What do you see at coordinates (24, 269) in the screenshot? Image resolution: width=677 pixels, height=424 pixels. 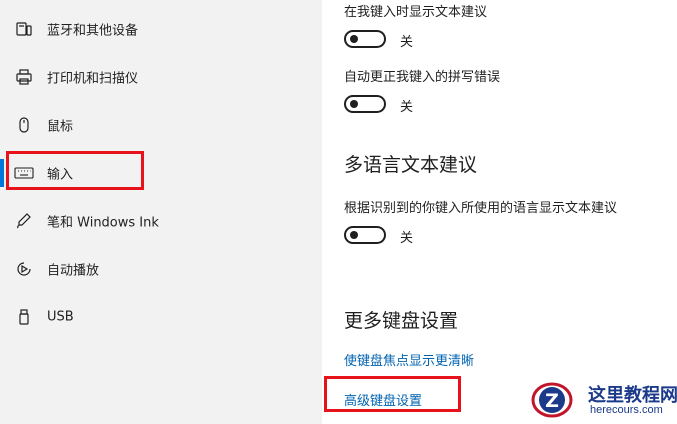 I see `autoplay-icon` at bounding box center [24, 269].